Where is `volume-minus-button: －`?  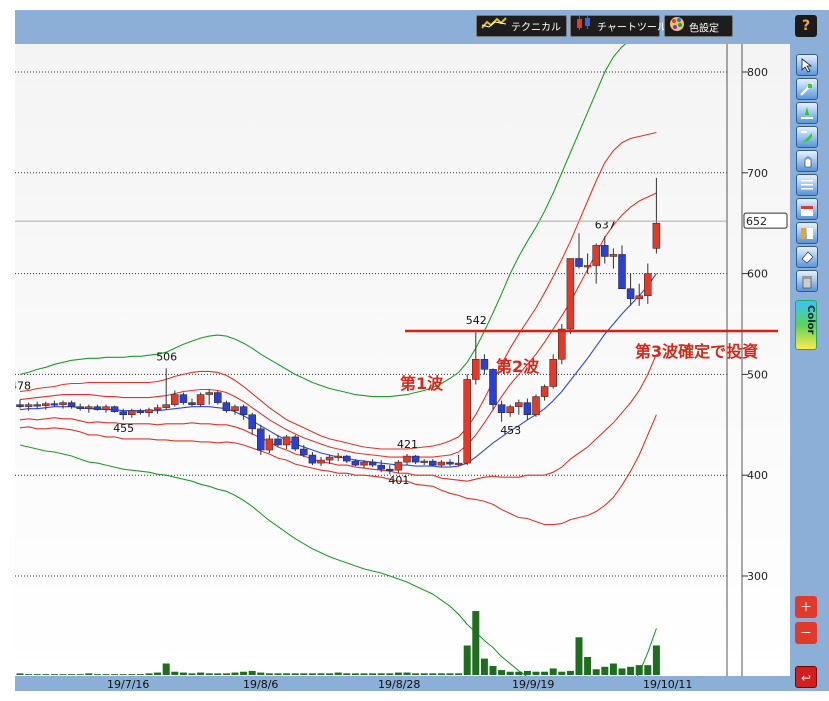
volume-minus-button: － is located at coordinates (806, 633).